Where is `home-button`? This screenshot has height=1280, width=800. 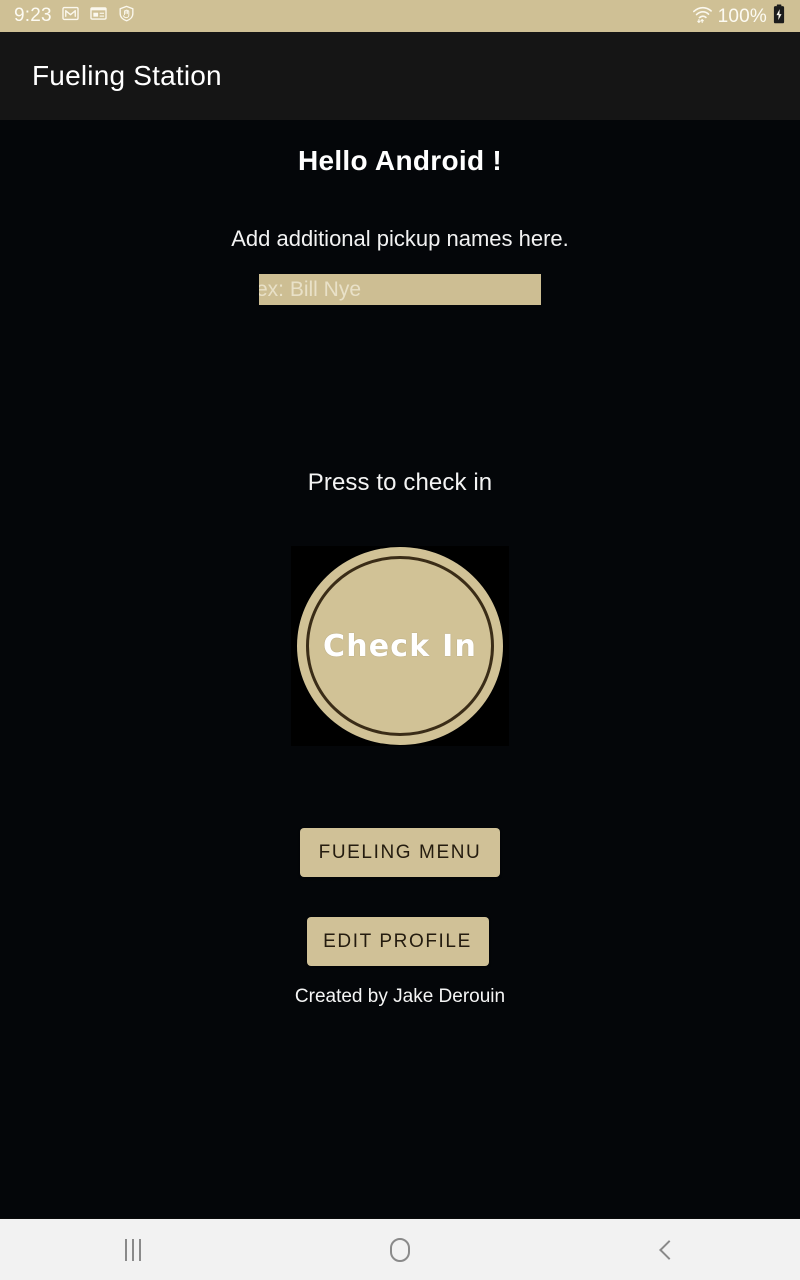 home-button is located at coordinates (400, 1249).